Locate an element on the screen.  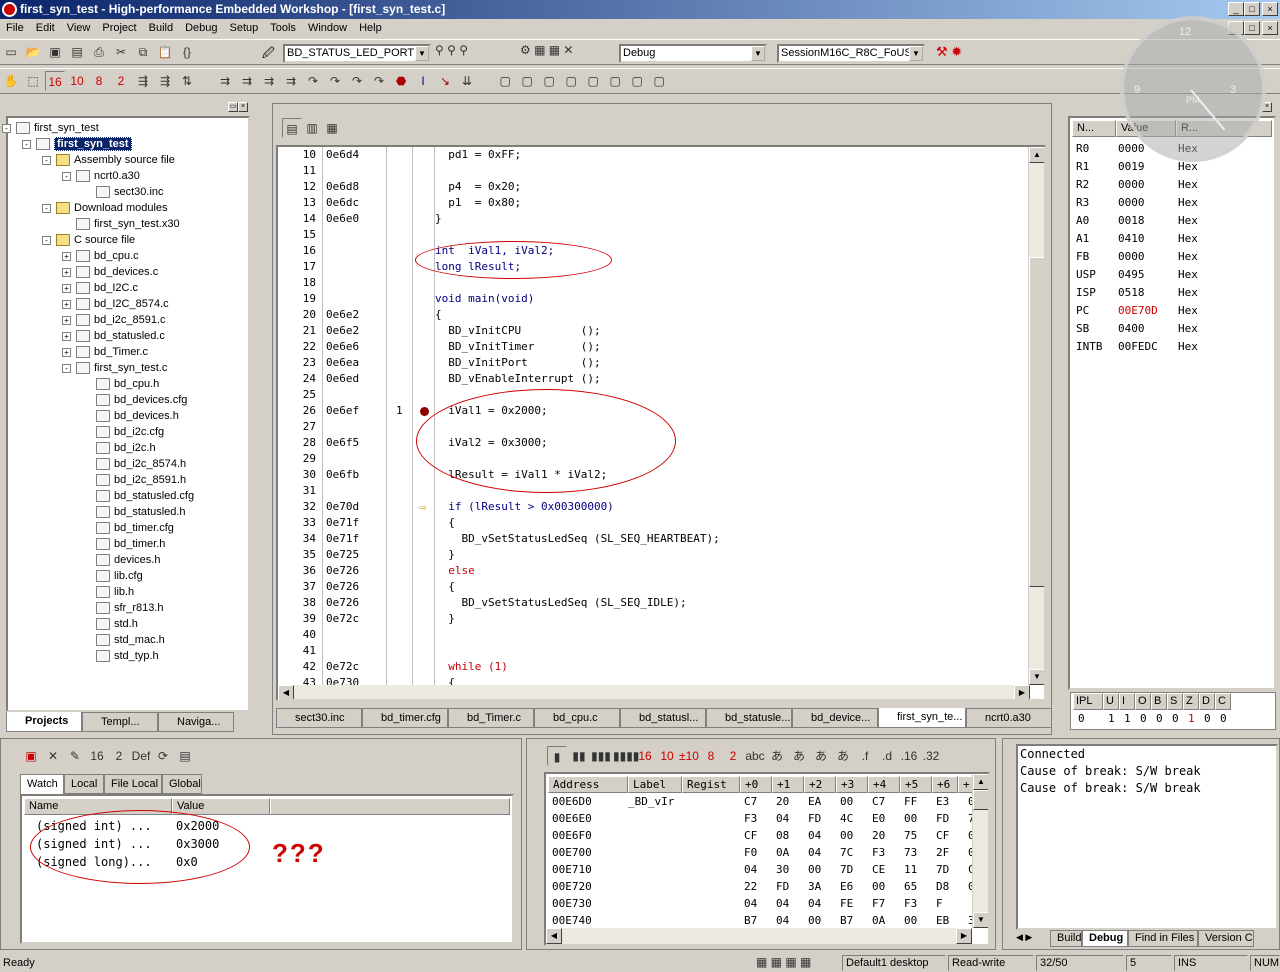
code-line: 10 0e6d4 pd1 = 0xFF; is located at coordinates (653, 155).